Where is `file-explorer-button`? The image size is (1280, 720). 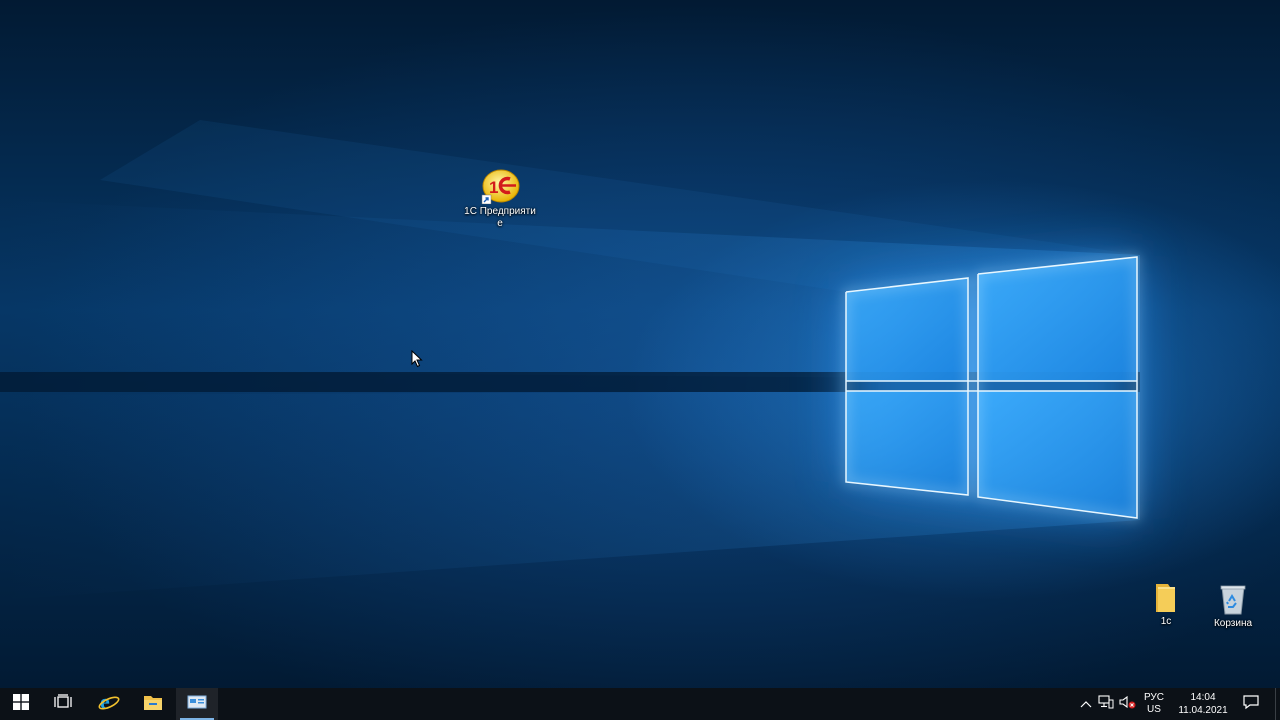 file-explorer-button is located at coordinates (153, 704).